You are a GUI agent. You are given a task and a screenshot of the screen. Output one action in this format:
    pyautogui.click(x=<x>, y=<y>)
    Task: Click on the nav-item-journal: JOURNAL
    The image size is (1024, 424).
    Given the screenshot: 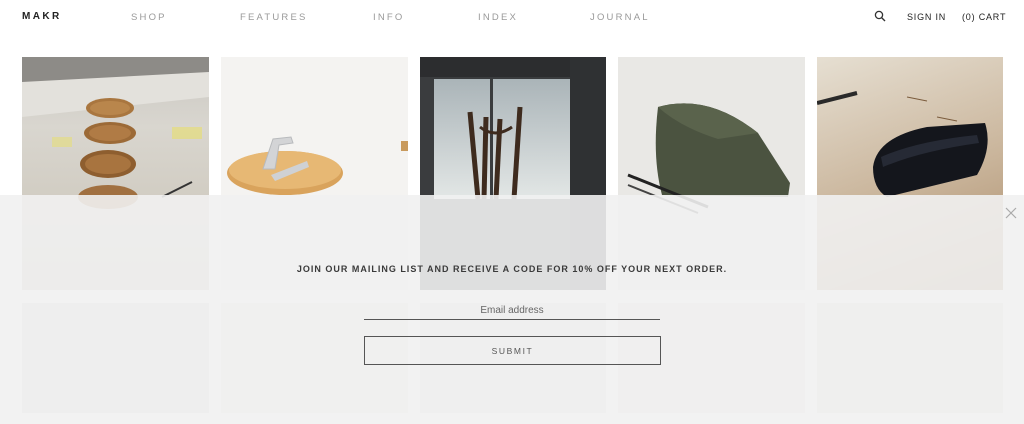 What is the action you would take?
    pyautogui.click(x=620, y=17)
    